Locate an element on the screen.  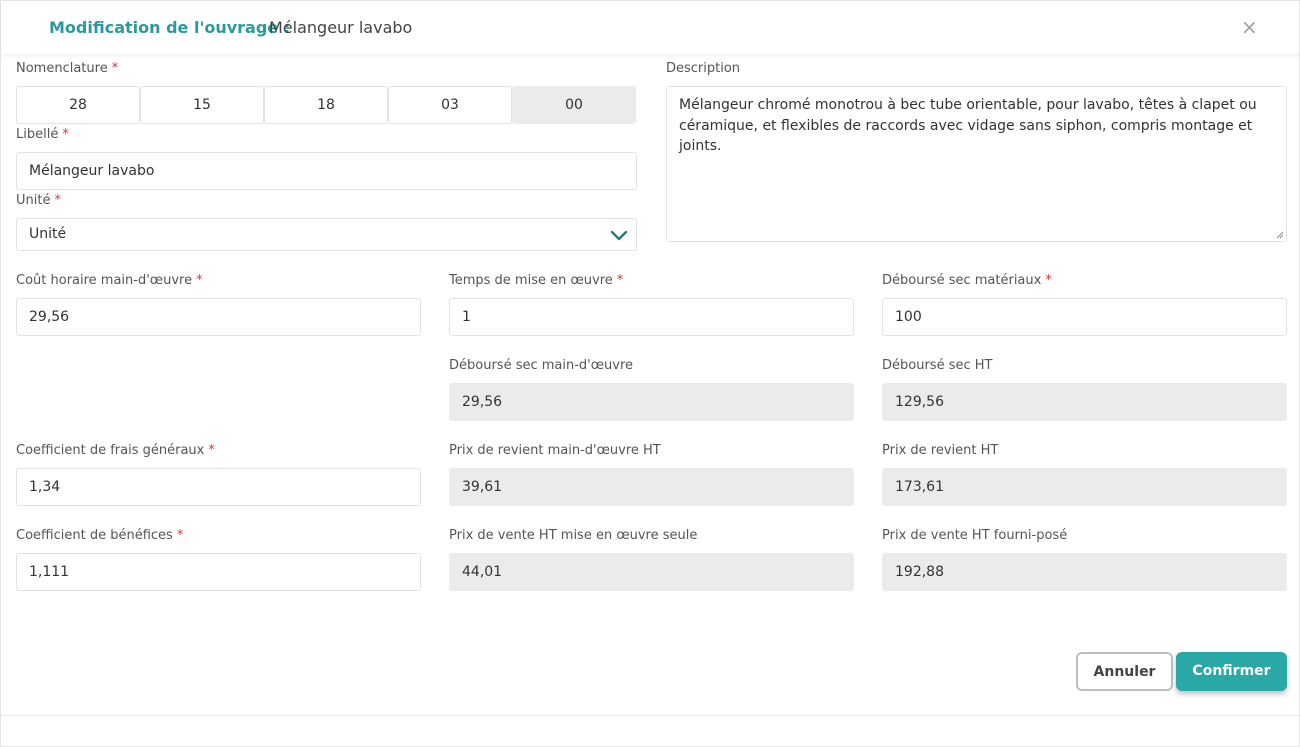
nomenclature-label: Nomenclature * is located at coordinates (67, 68).